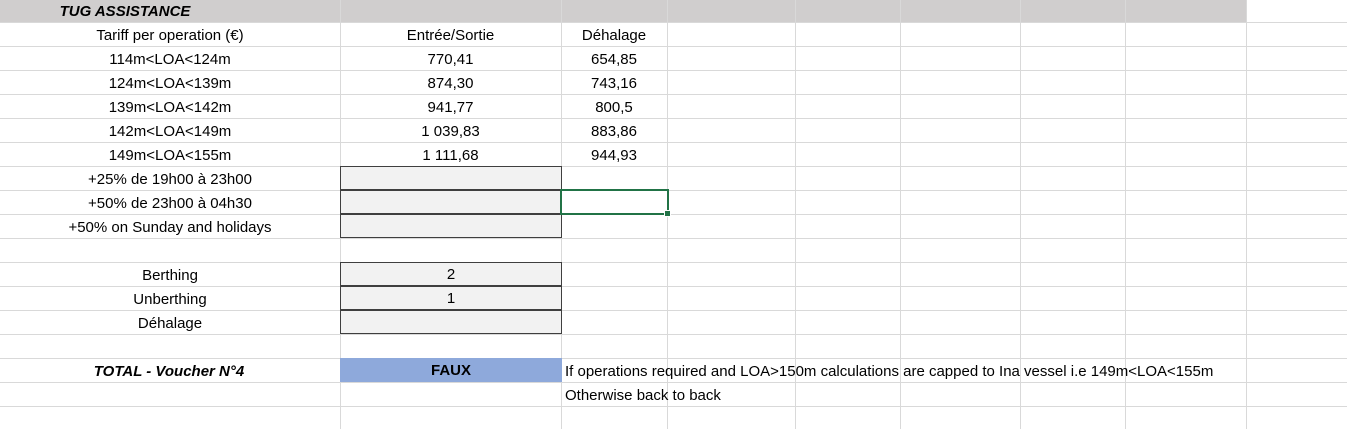 This screenshot has width=1347, height=429. I want to click on operation-label: Unberthing, so click(170, 299).